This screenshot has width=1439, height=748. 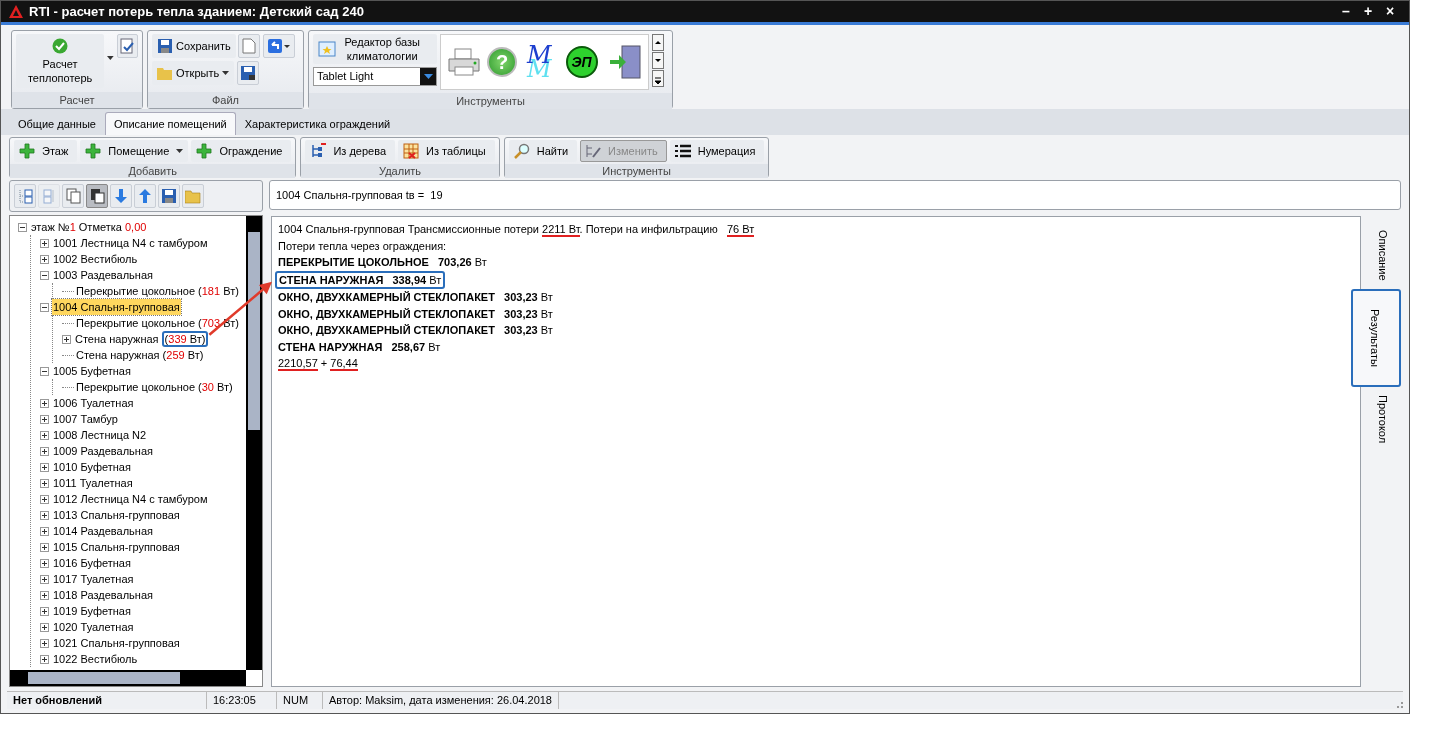 I want to click on star-window-icon, so click(x=327, y=49).